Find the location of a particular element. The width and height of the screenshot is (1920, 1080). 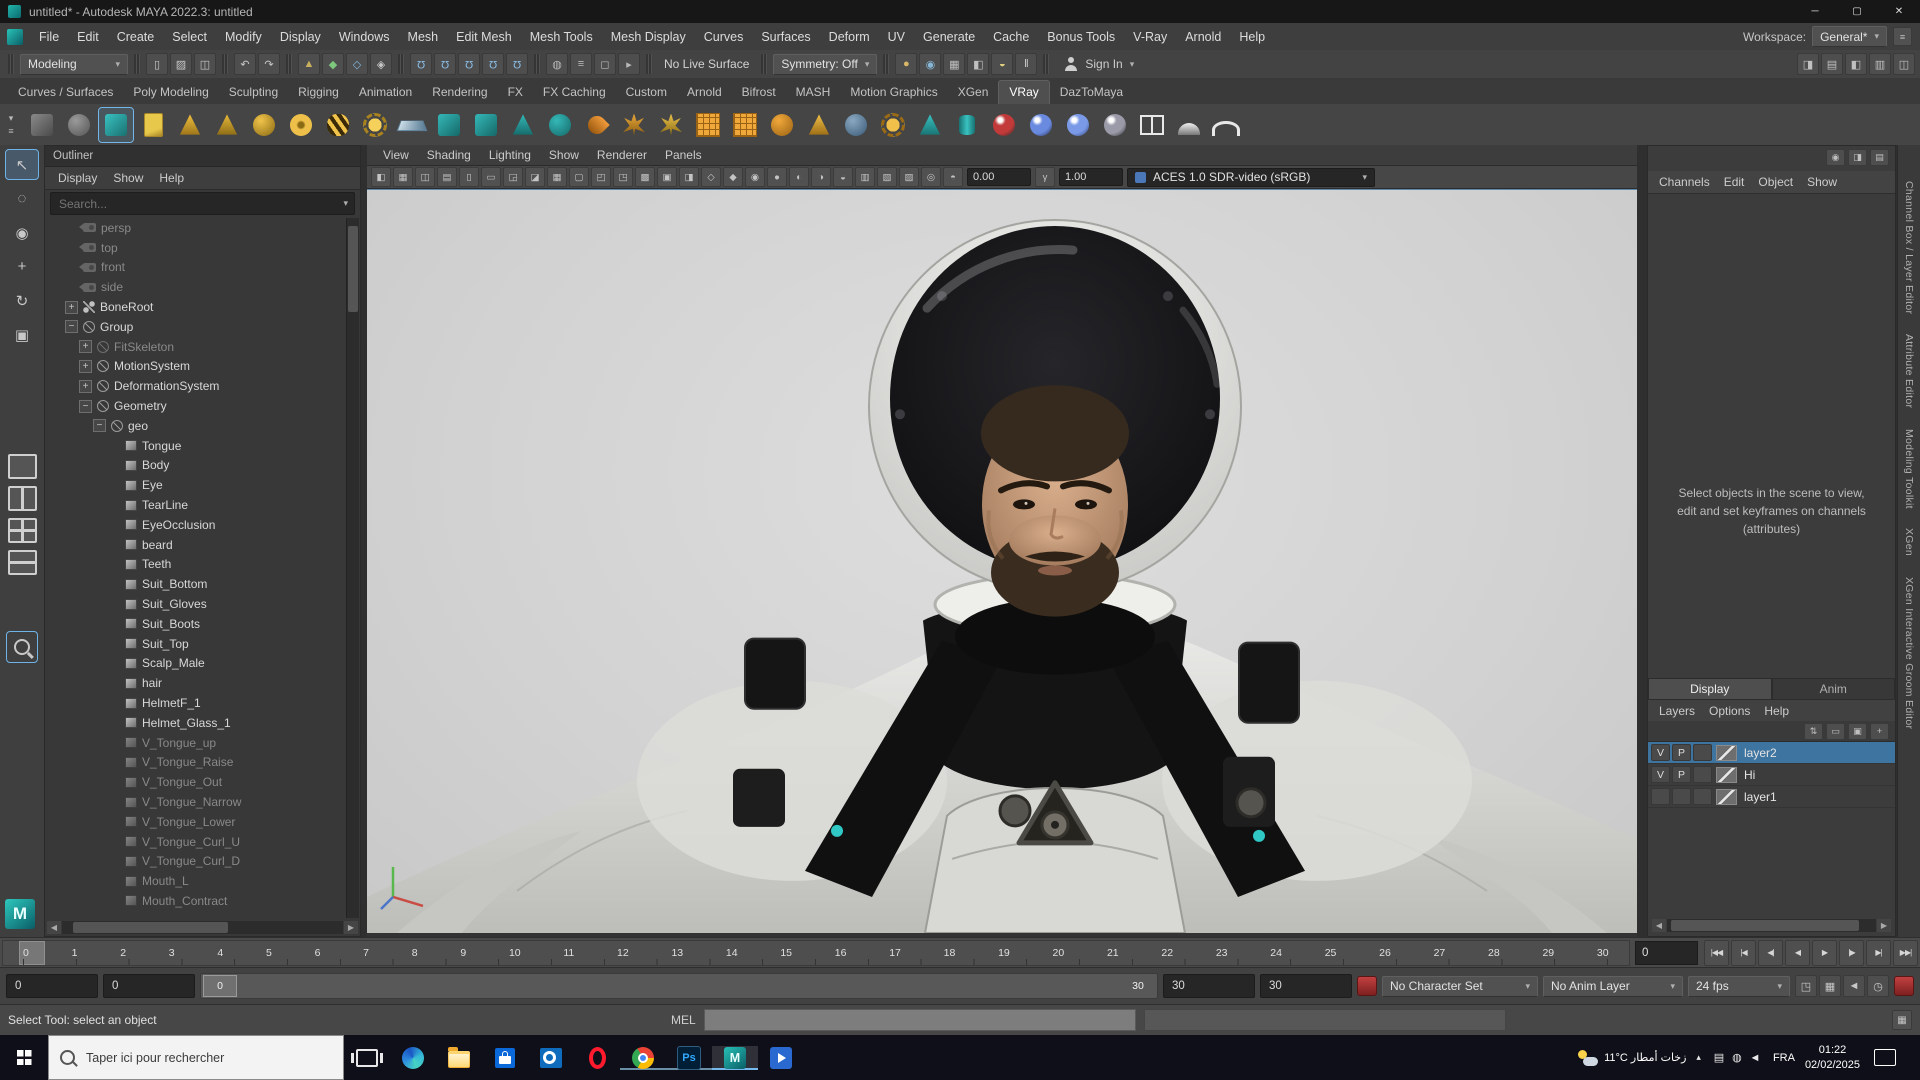

mel-label: MEL is located at coordinates (683, 1020).